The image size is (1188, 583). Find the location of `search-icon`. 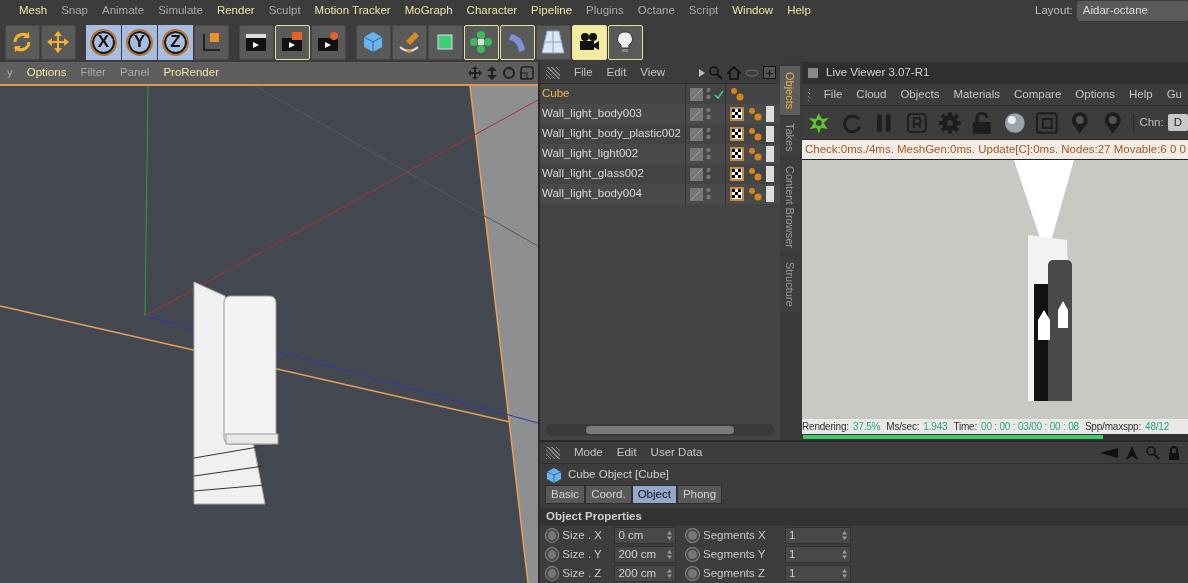

search-icon is located at coordinates (1153, 452).